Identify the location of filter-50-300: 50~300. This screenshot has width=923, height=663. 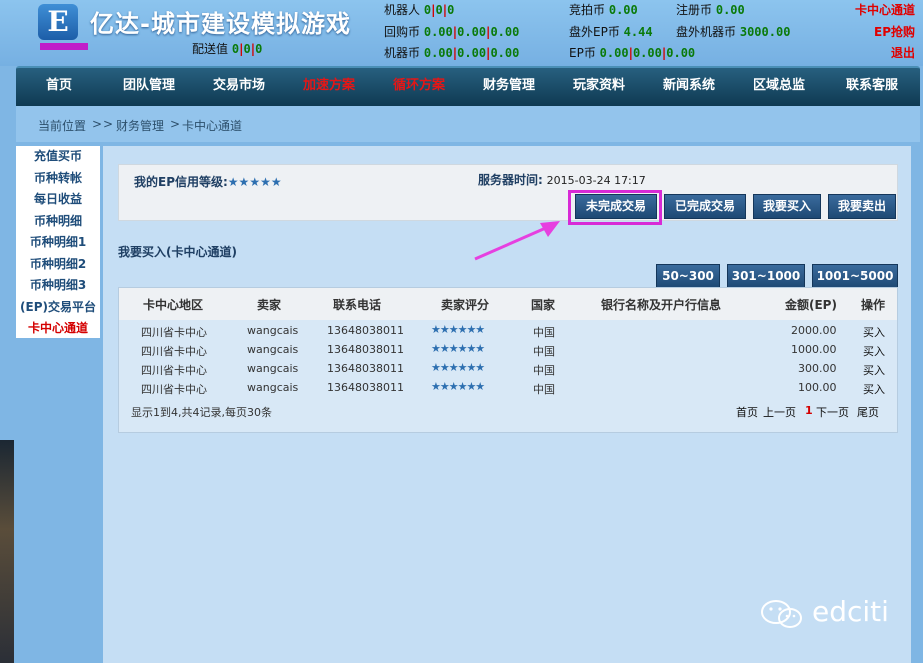
(688, 276).